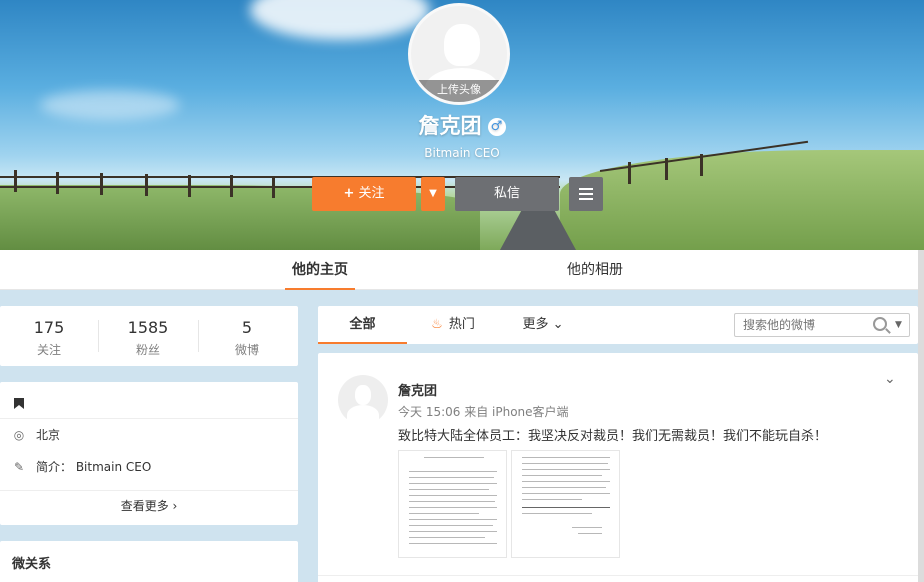  I want to click on stat-followers: 1585 粉丝, so click(148, 338).